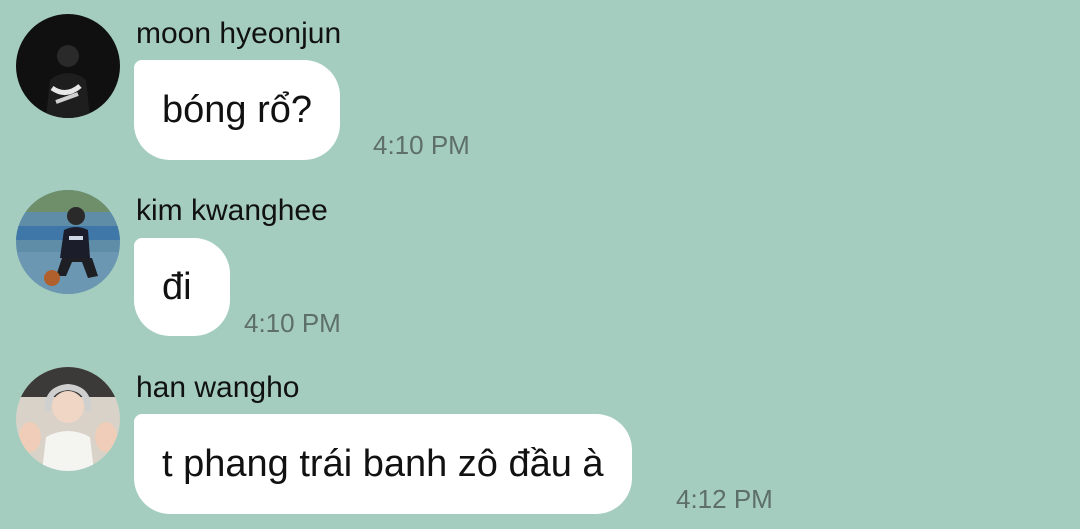 Image resolution: width=1080 pixels, height=529 pixels. I want to click on message-text: t phang trái banh zô đầu à, so click(383, 463).